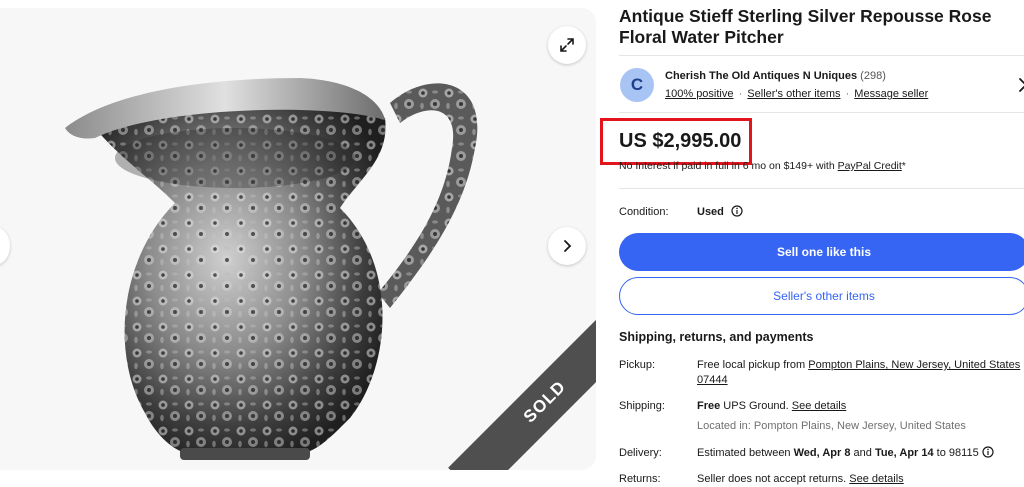 Image resolution: width=1024 pixels, height=487 pixels. Describe the element at coordinates (753, 365) in the screenshot. I see `pickup-text: Free local pickup from` at that location.